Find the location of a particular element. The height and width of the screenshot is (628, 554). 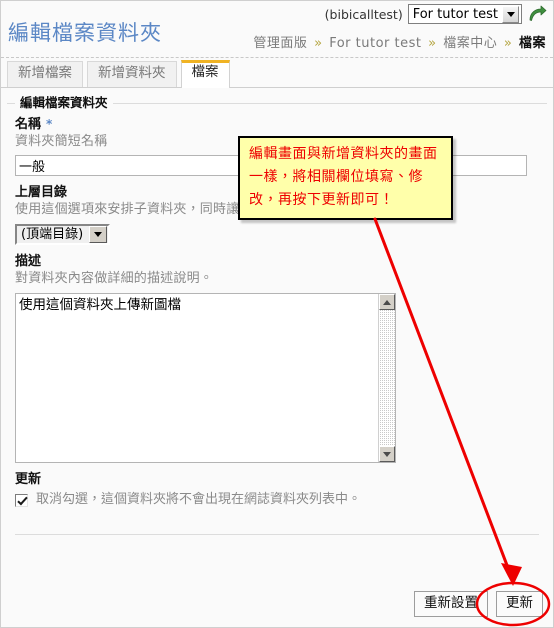

form-actions: 重新設置 更新 is located at coordinates (277, 604).